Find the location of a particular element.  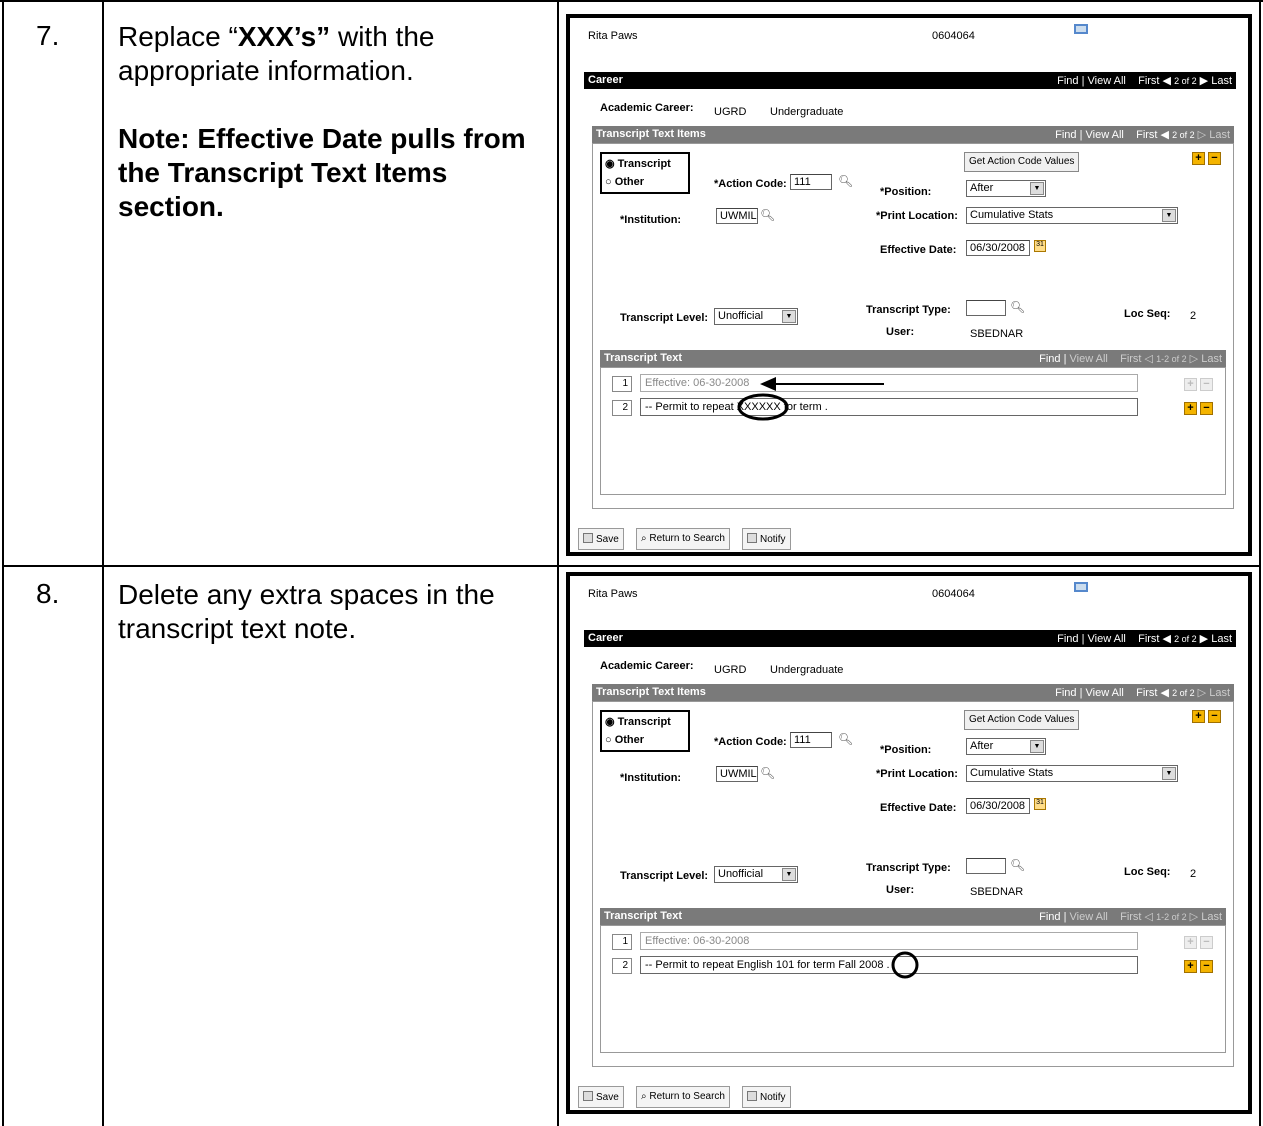

step-7-text-a: Replace “ is located at coordinates (178, 36).